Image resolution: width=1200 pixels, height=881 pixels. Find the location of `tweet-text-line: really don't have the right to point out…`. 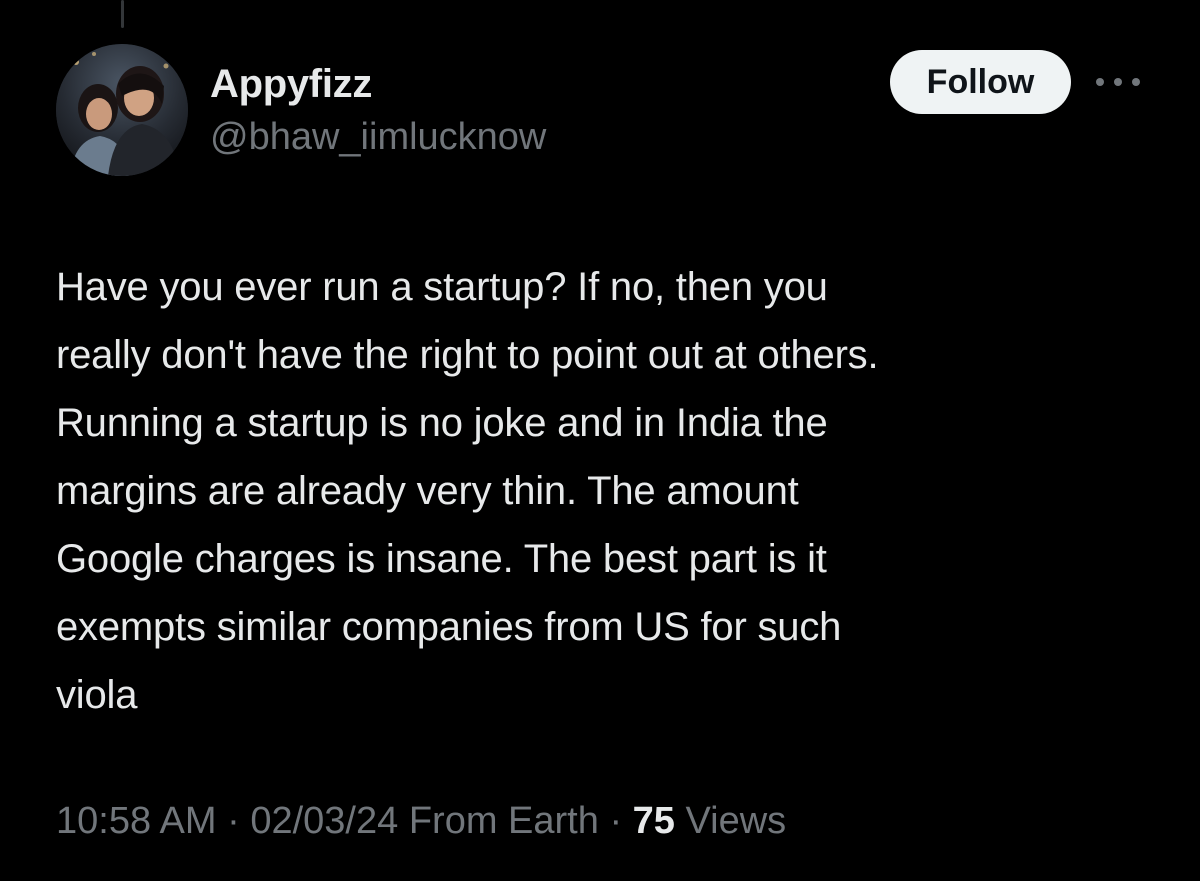

tweet-text-line: really don't have the right to point out… is located at coordinates (467, 355).